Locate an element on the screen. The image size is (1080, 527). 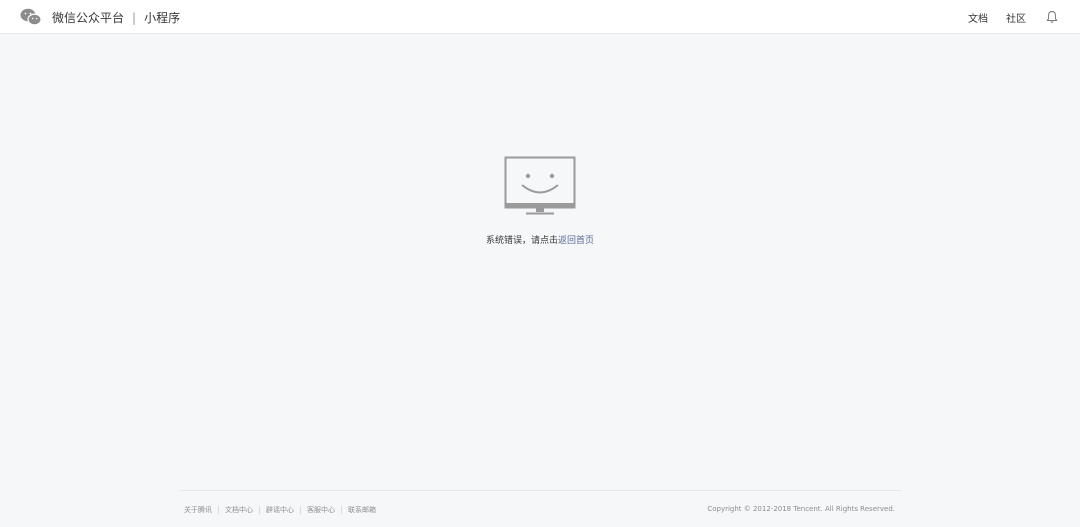
footer-link-about-tencent: 关于腾讯 is located at coordinates (198, 510).